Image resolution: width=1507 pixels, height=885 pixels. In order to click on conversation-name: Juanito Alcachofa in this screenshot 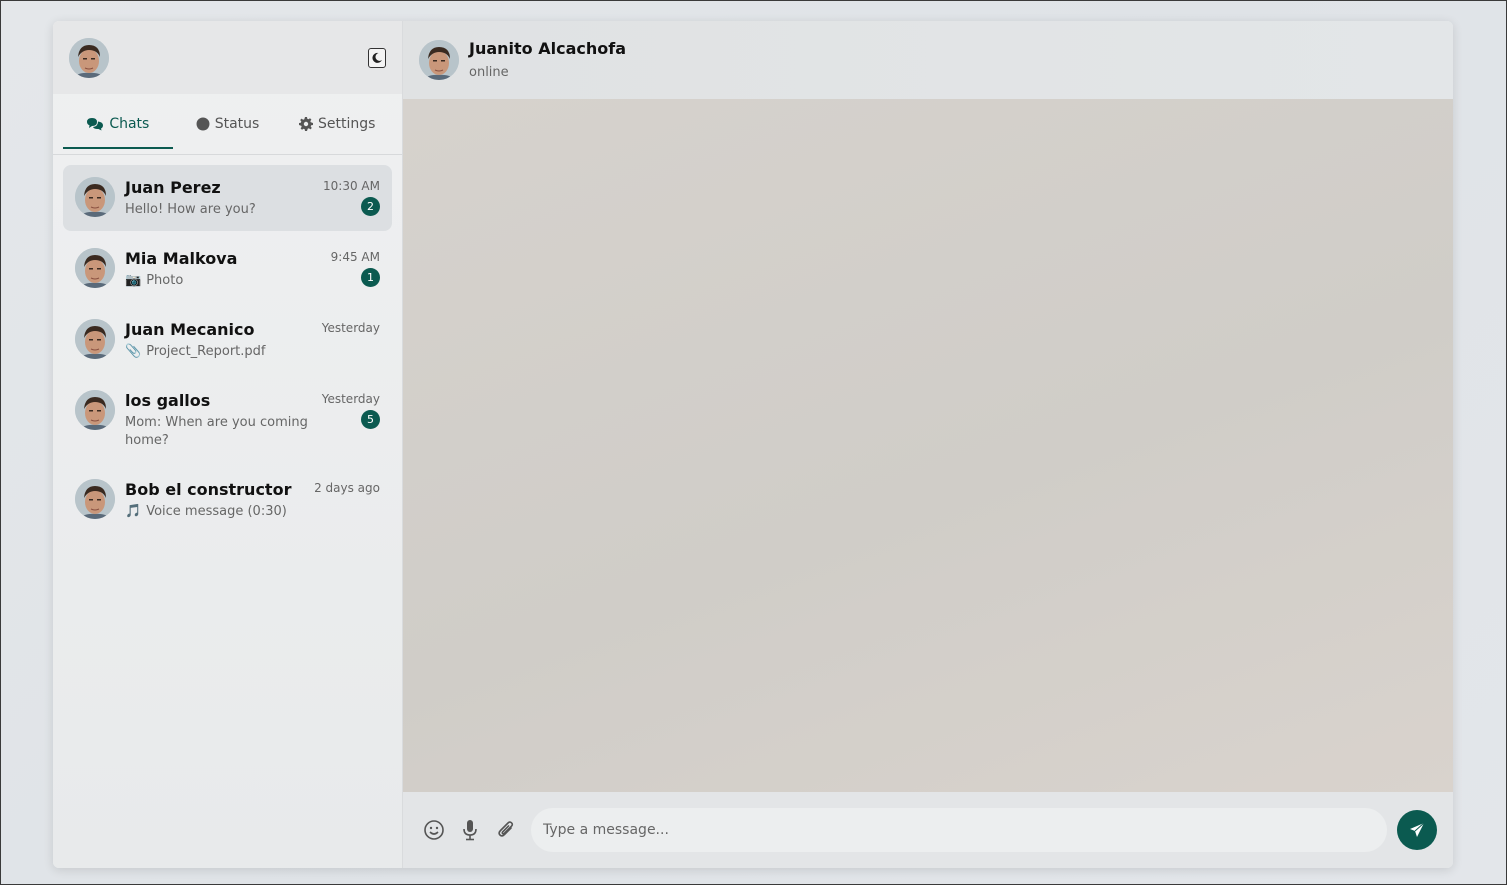, I will do `click(547, 48)`.